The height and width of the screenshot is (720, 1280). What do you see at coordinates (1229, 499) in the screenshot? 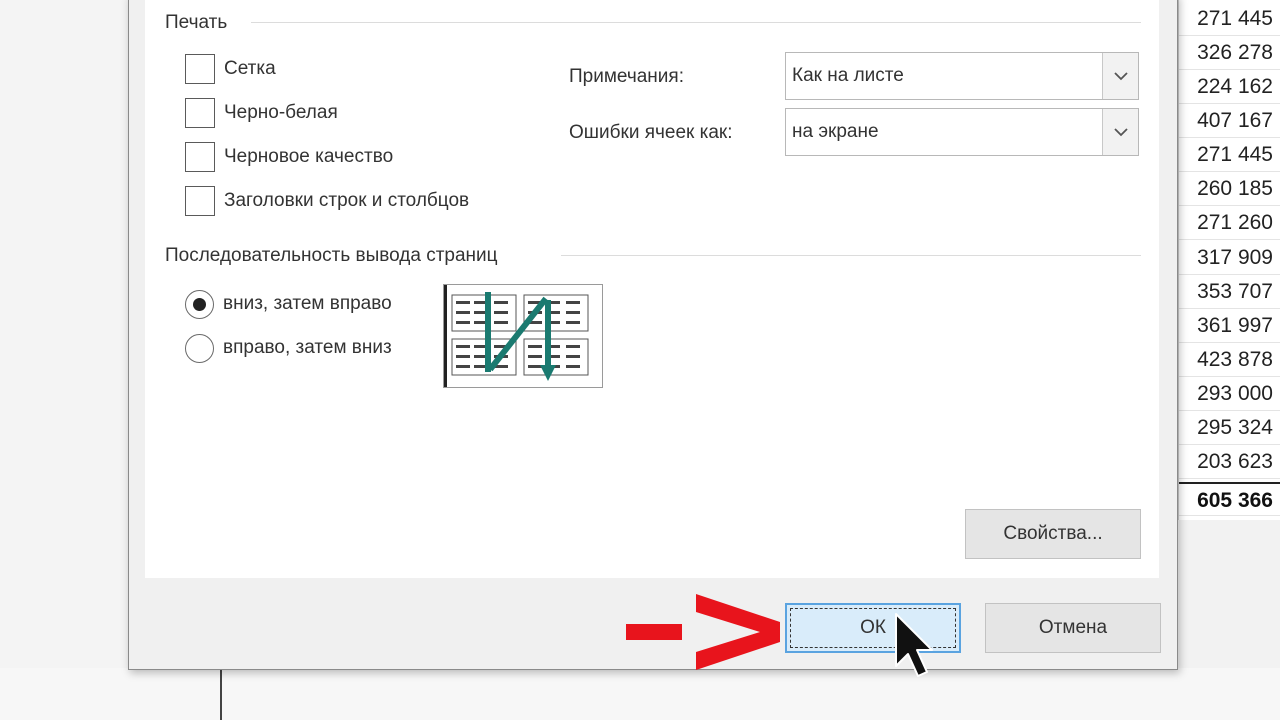
I see `sheet-total-cell: 605 366` at bounding box center [1229, 499].